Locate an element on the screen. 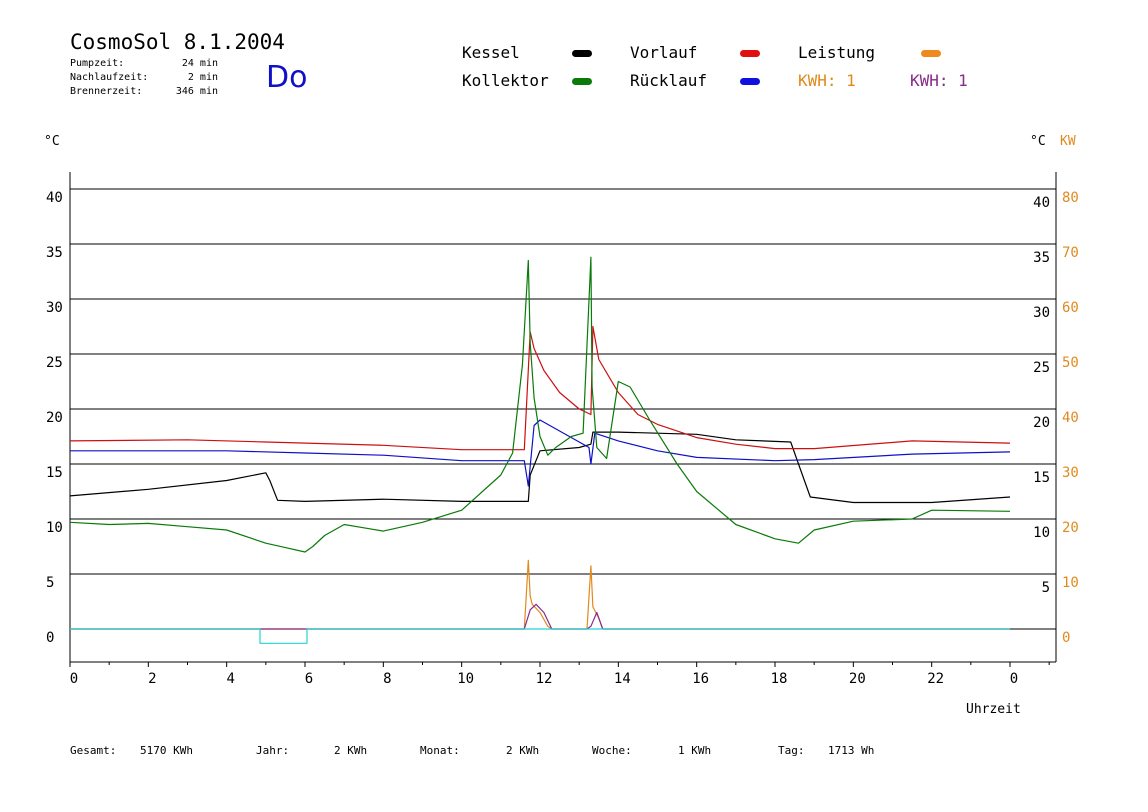  y-left-tick-label: 5 is located at coordinates (50, 583).